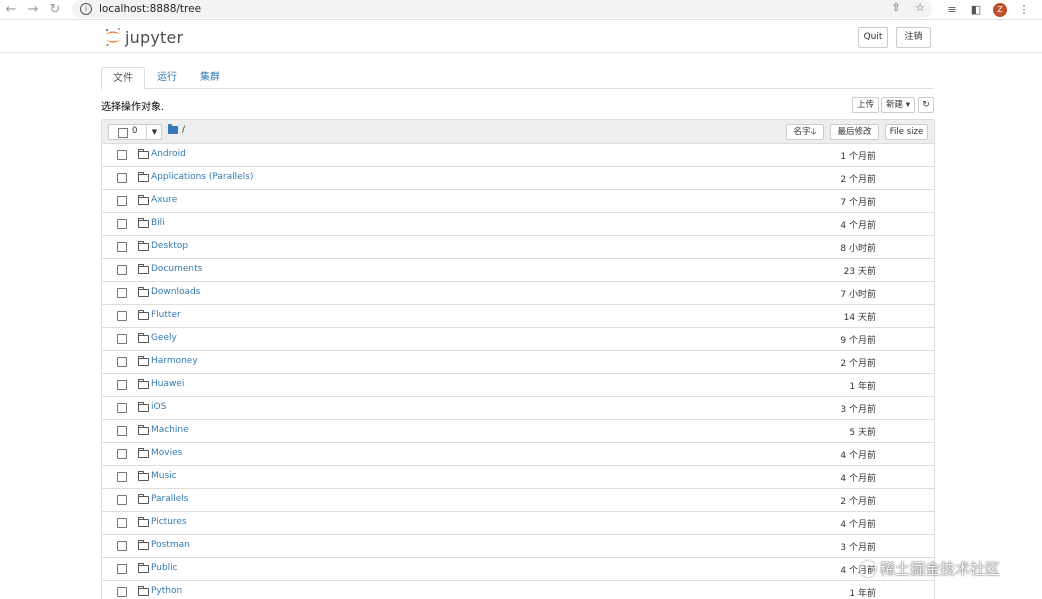 This screenshot has height=599, width=1042. I want to click on folder-link: Machine, so click(170, 430).